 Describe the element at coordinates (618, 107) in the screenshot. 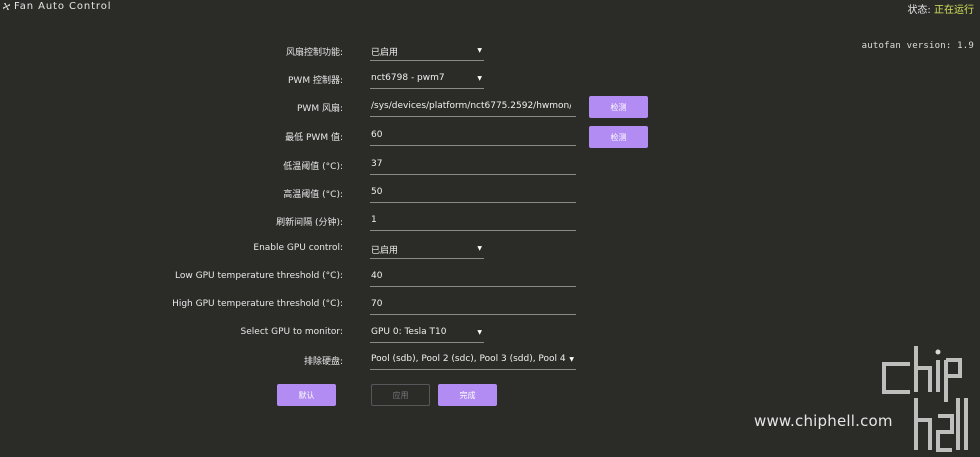

I see `detect-fan-button: 检测` at that location.